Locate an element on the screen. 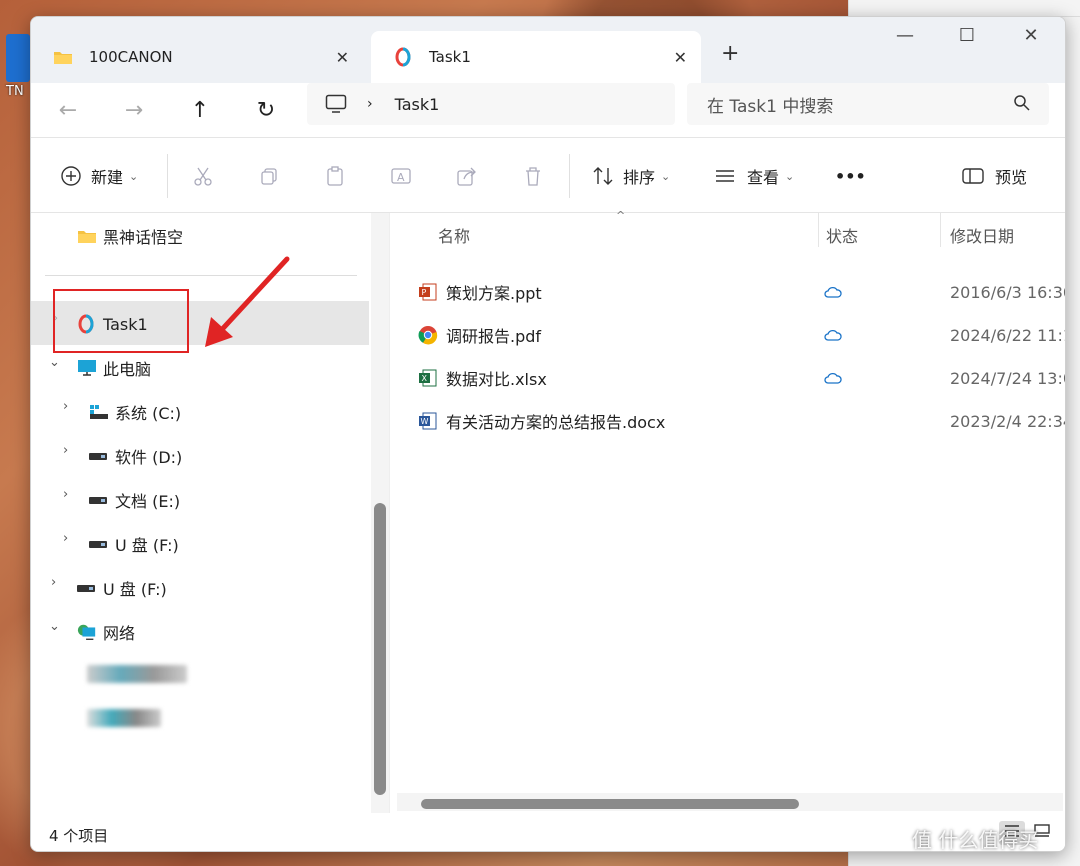 The image size is (1080, 866). sidebar-item-network: 网络 is located at coordinates (106, 632).